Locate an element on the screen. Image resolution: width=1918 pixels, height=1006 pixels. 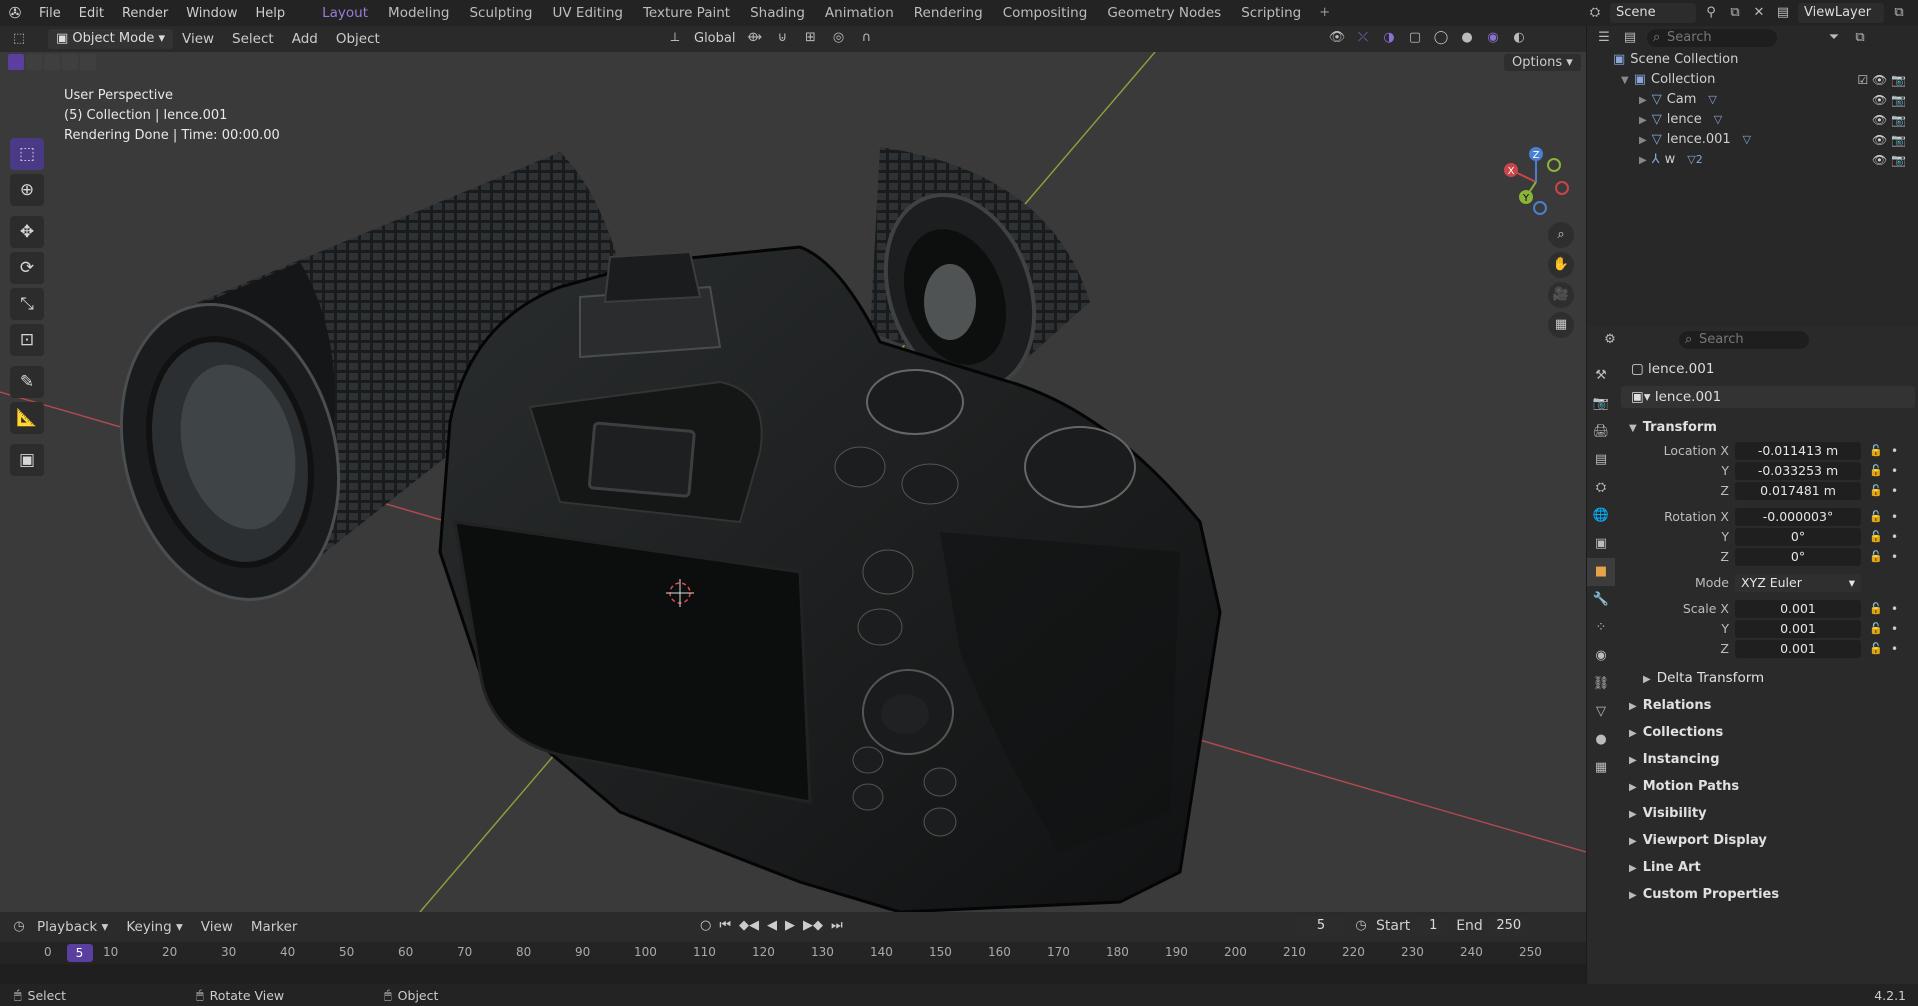
menu-view: View is located at coordinates (198, 39).